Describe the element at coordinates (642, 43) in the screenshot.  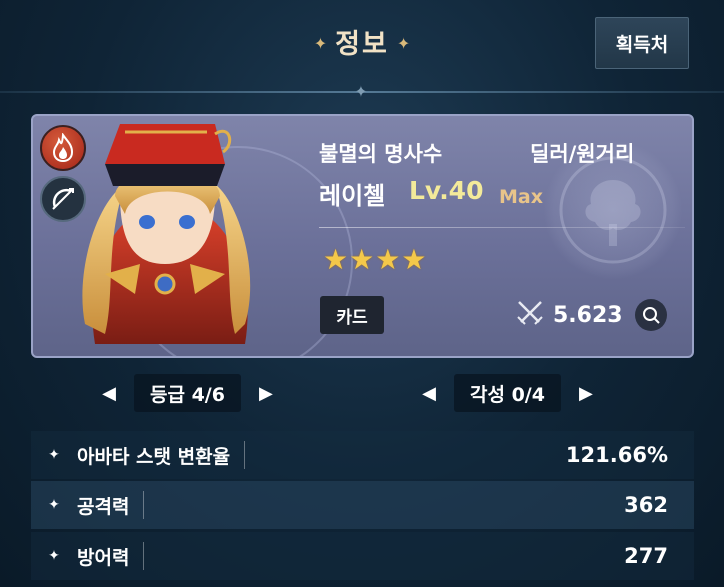
I see `source-button: 획득처` at that location.